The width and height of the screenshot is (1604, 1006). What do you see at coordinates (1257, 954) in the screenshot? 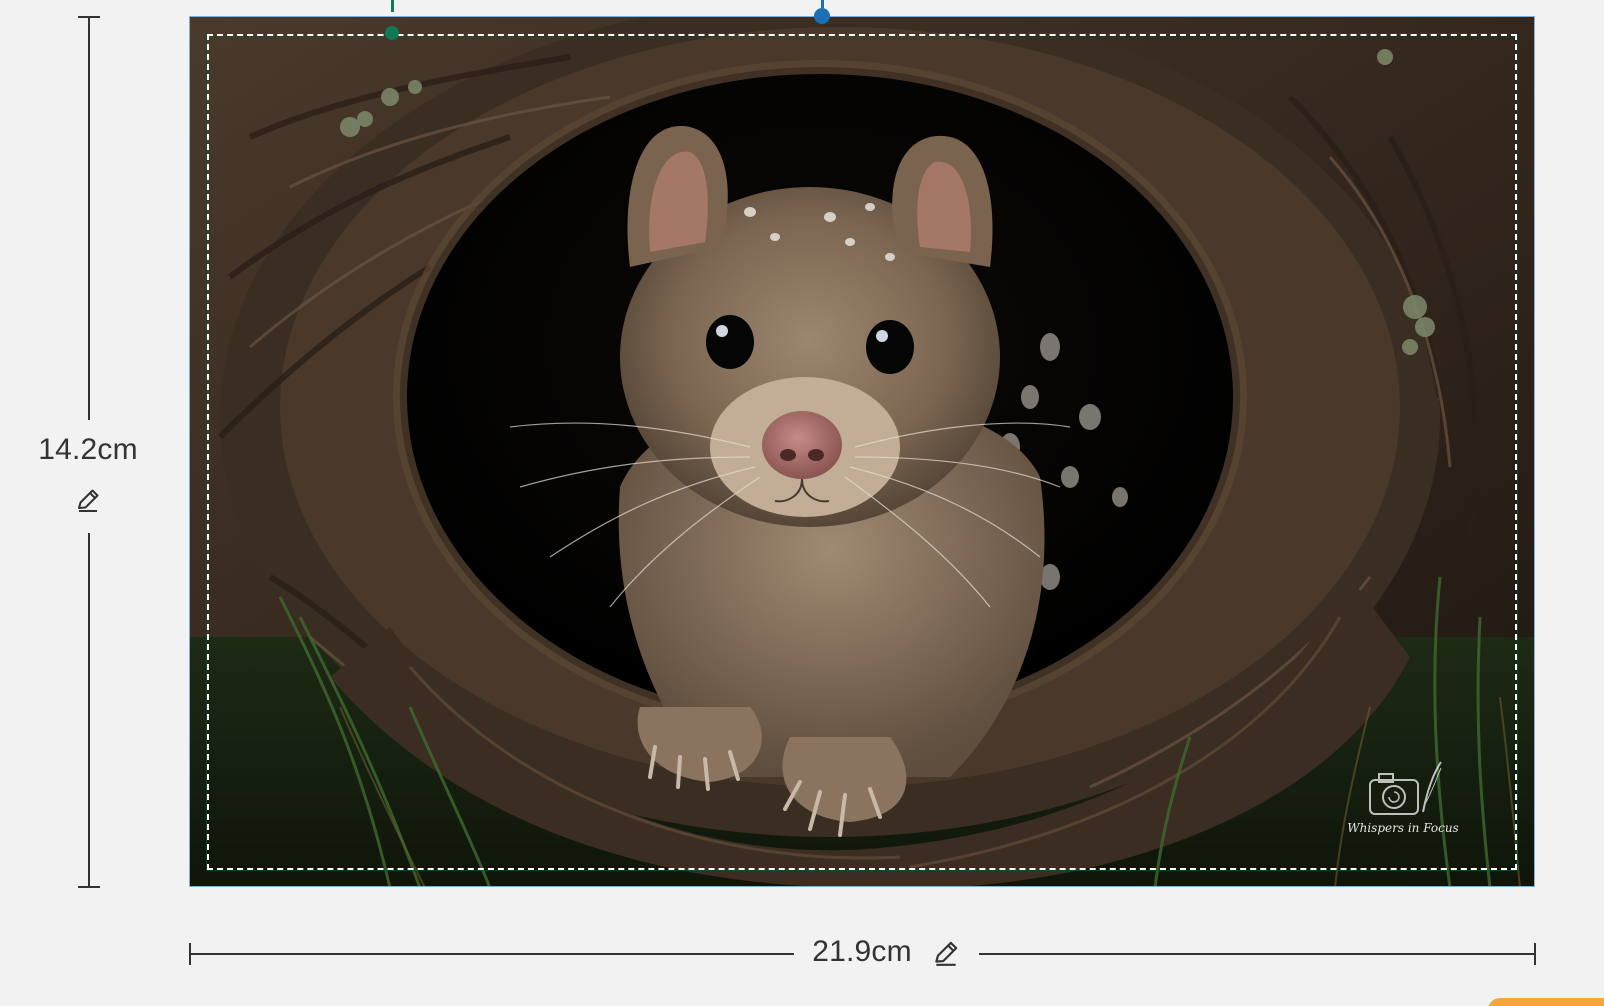
I see `width-ruler-line-right` at bounding box center [1257, 954].